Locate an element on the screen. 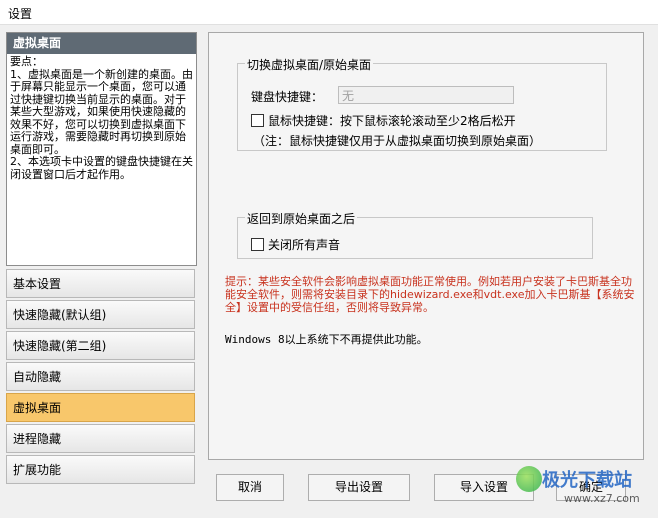 The width and height of the screenshot is (658, 518). mouse-shortcut-option: 鼠标快捷键：按下鼠标滚轮滚动至少2格后松开 is located at coordinates (383, 120).